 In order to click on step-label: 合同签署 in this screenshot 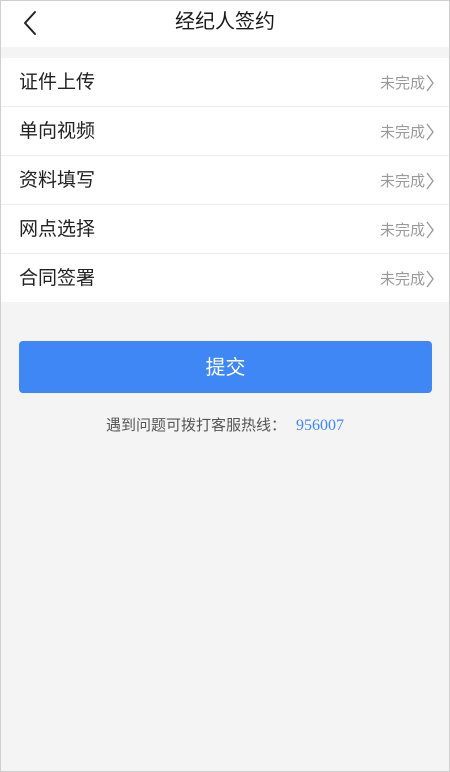, I will do `click(57, 278)`.